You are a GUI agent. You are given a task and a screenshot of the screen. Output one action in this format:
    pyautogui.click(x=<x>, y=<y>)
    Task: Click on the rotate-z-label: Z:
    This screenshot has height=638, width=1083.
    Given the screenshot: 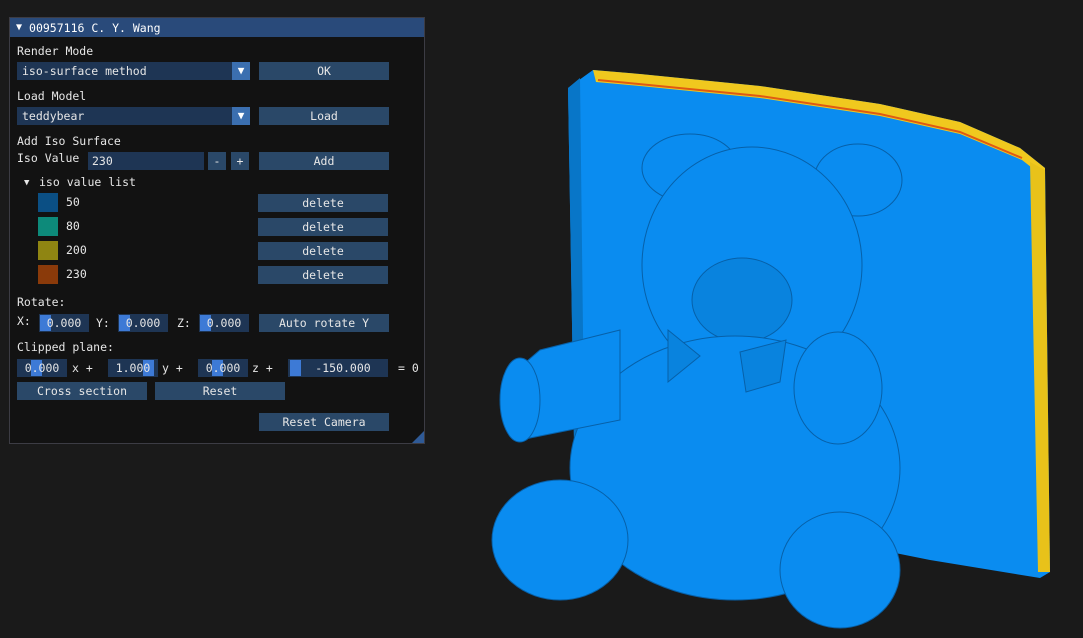 What is the action you would take?
    pyautogui.click(x=184, y=323)
    